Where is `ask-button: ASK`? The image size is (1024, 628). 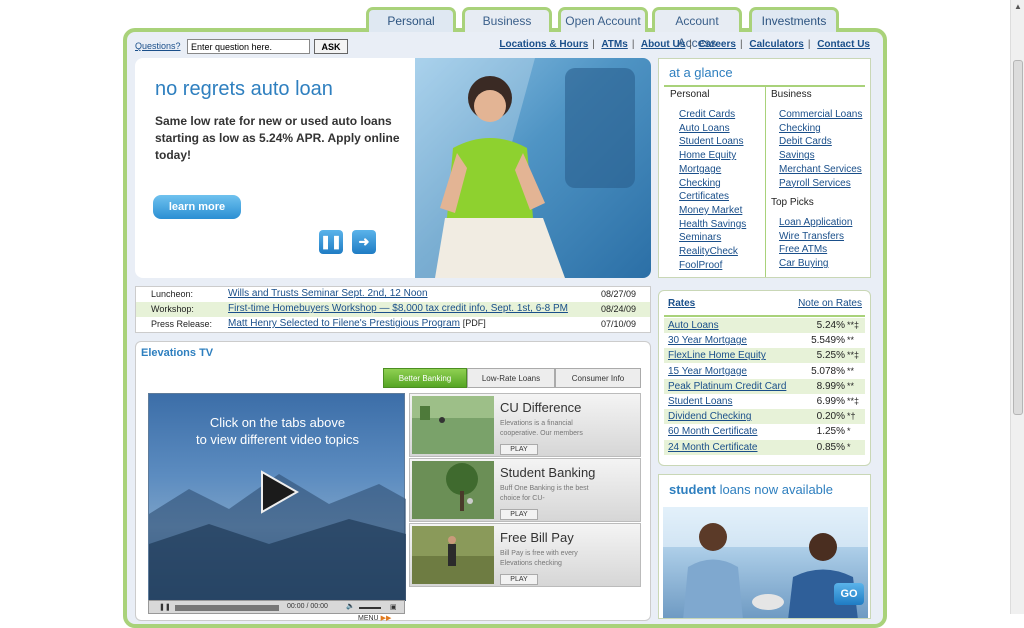
ask-button: ASK is located at coordinates (331, 46).